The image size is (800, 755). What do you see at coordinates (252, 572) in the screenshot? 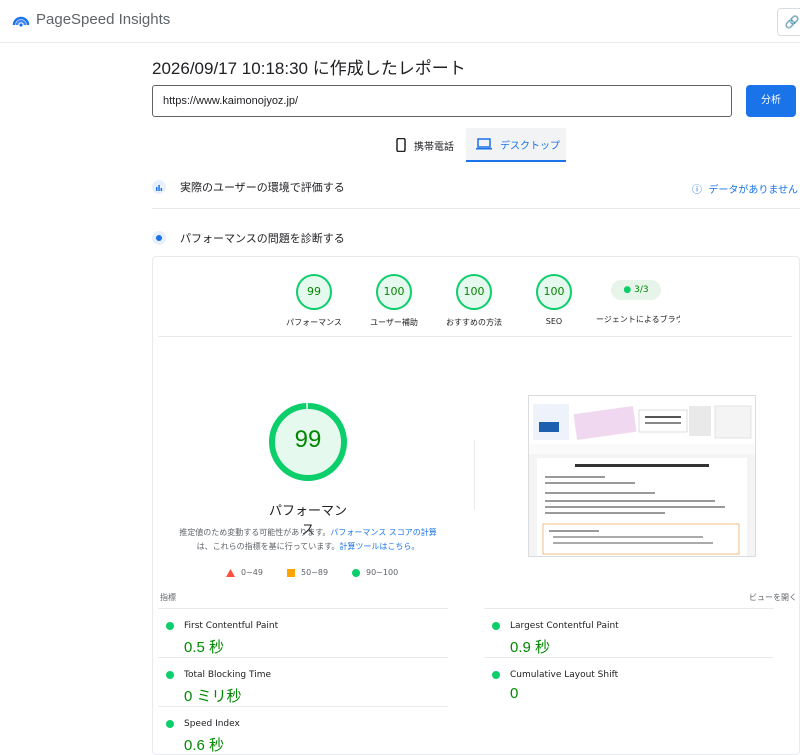
I see `legend-poor-label: 0~49` at bounding box center [252, 572].